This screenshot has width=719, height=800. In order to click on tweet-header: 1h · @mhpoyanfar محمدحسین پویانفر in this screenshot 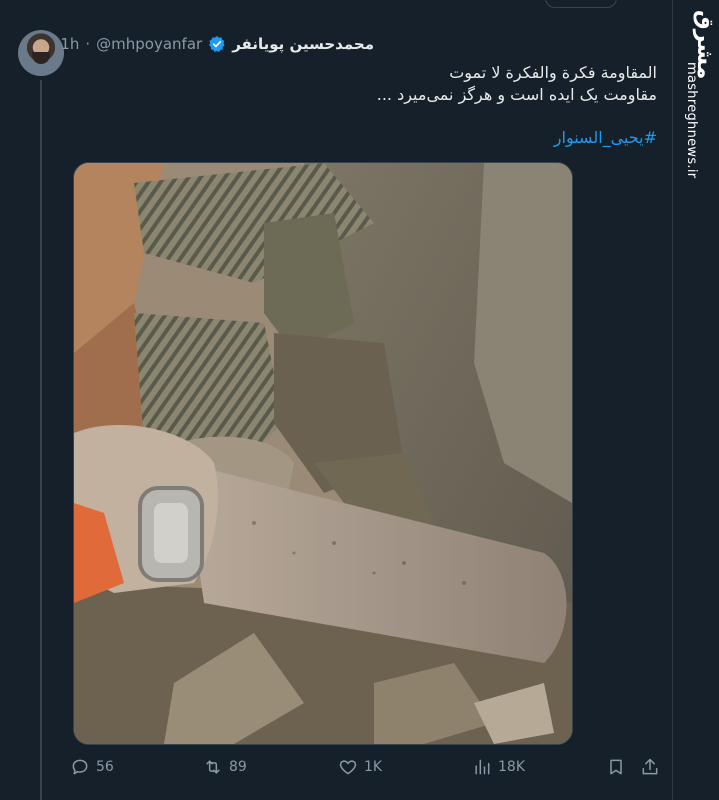, I will do `click(217, 44)`.